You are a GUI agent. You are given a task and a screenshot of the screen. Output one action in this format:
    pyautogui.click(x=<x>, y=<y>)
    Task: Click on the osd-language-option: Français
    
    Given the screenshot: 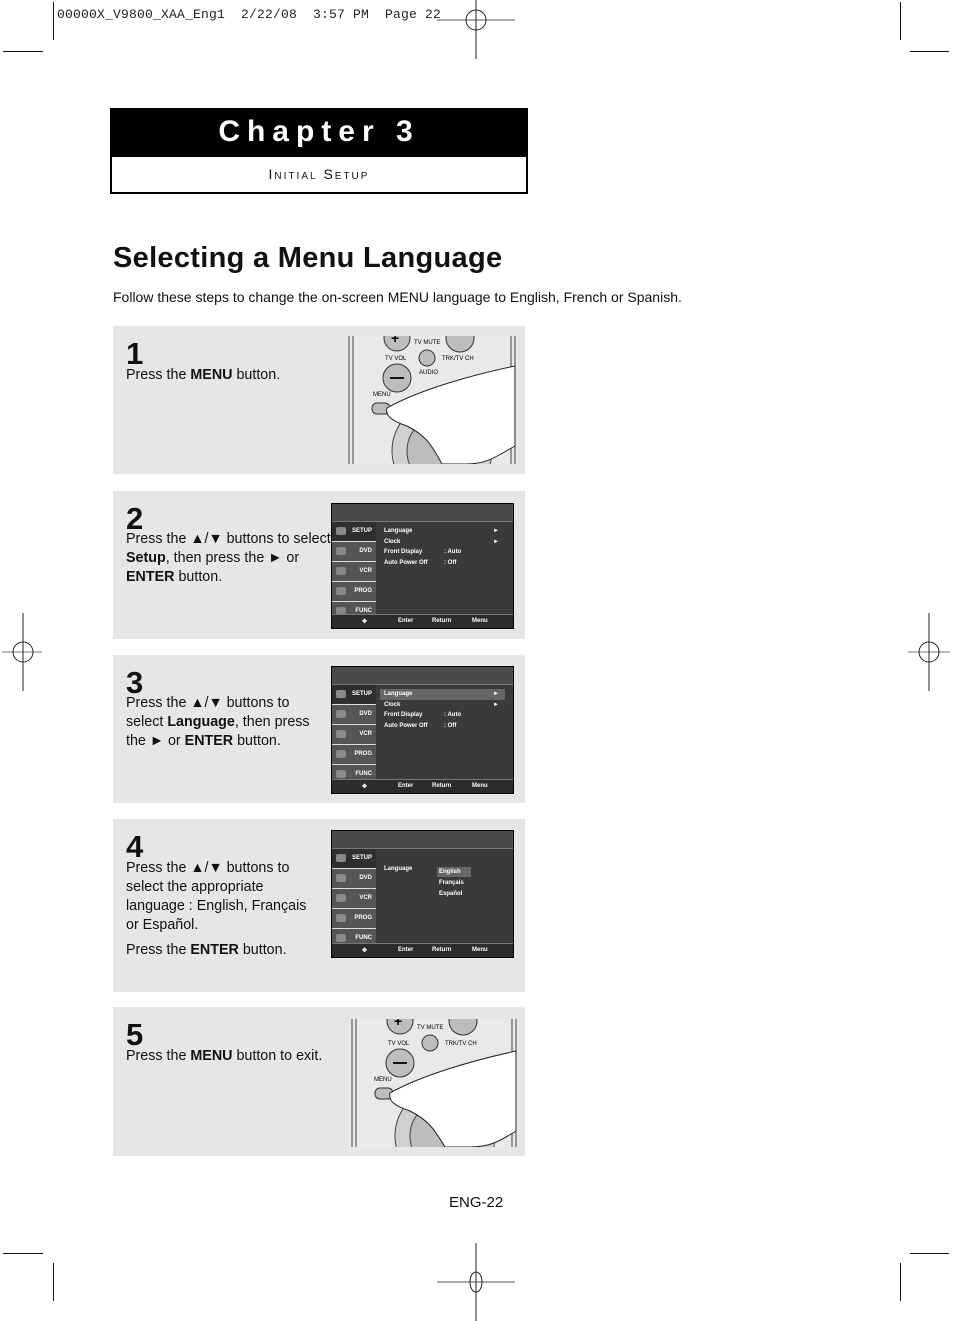 What is the action you would take?
    pyautogui.click(x=451, y=883)
    